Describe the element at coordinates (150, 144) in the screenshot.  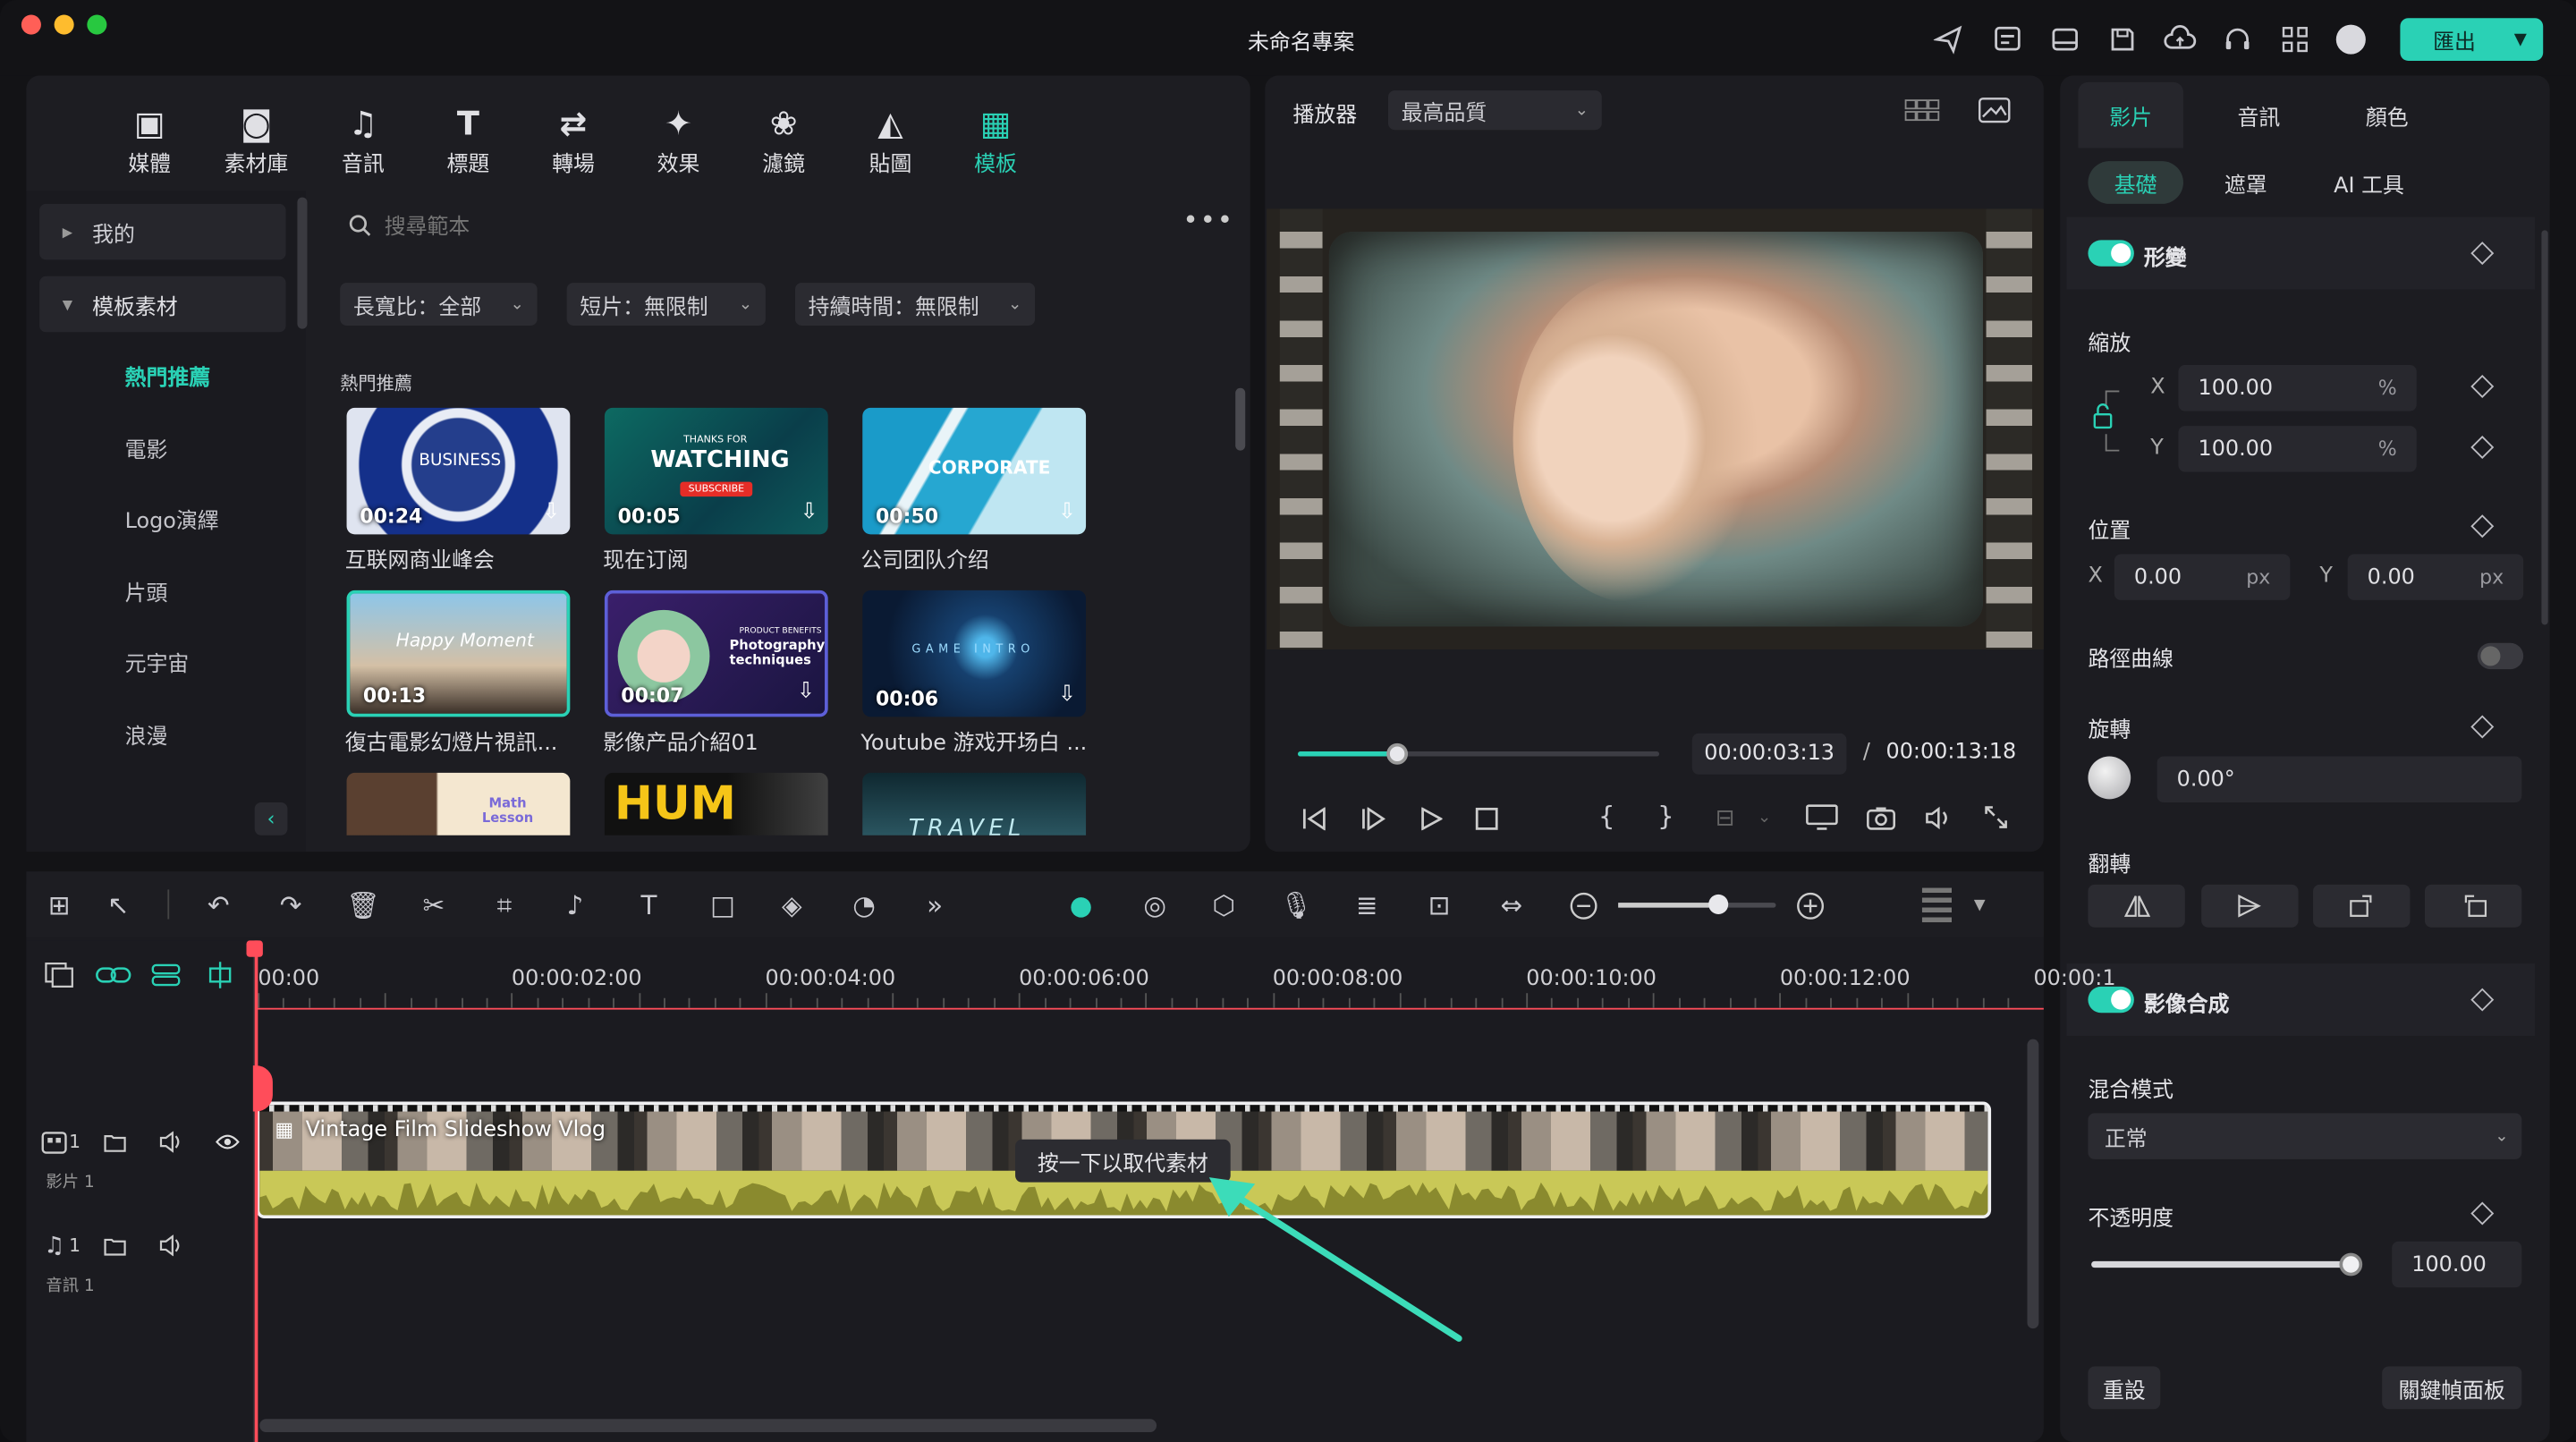
I see `tab-media: ▣ 媒體` at that location.